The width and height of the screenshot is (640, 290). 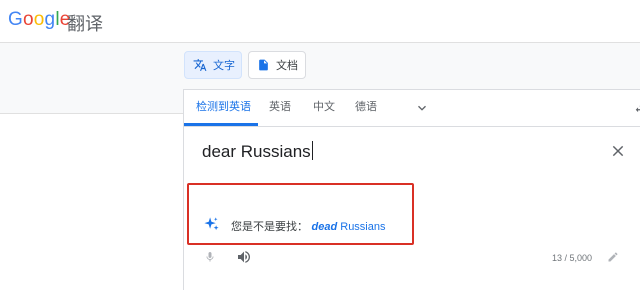 What do you see at coordinates (221, 124) in the screenshot?
I see `active-tab-indicator` at bounding box center [221, 124].